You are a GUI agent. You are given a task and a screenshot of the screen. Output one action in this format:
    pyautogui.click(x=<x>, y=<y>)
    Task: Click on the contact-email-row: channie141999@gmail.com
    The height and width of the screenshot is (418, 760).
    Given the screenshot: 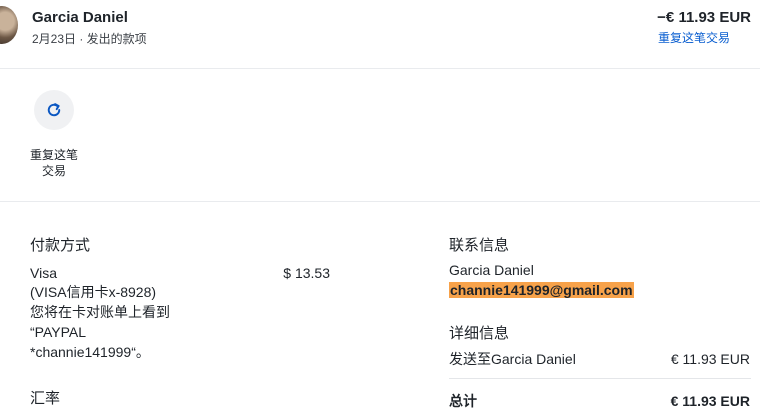 What is the action you would take?
    pyautogui.click(x=541, y=290)
    